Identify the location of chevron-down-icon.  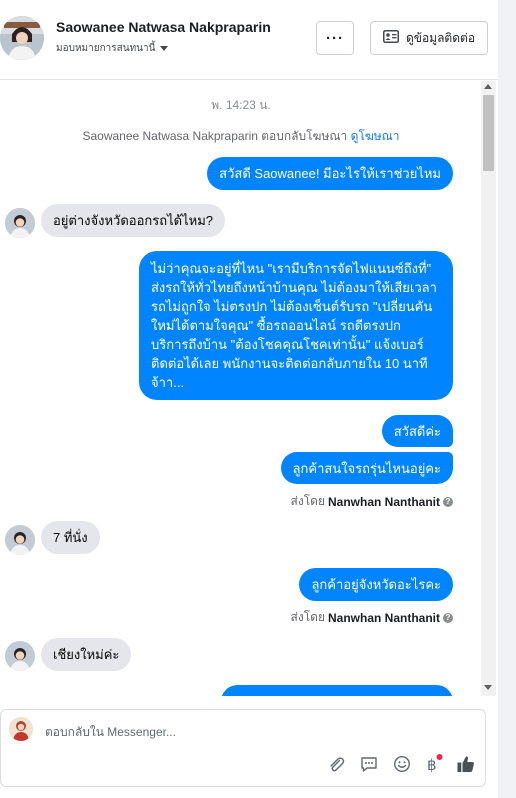
(164, 48).